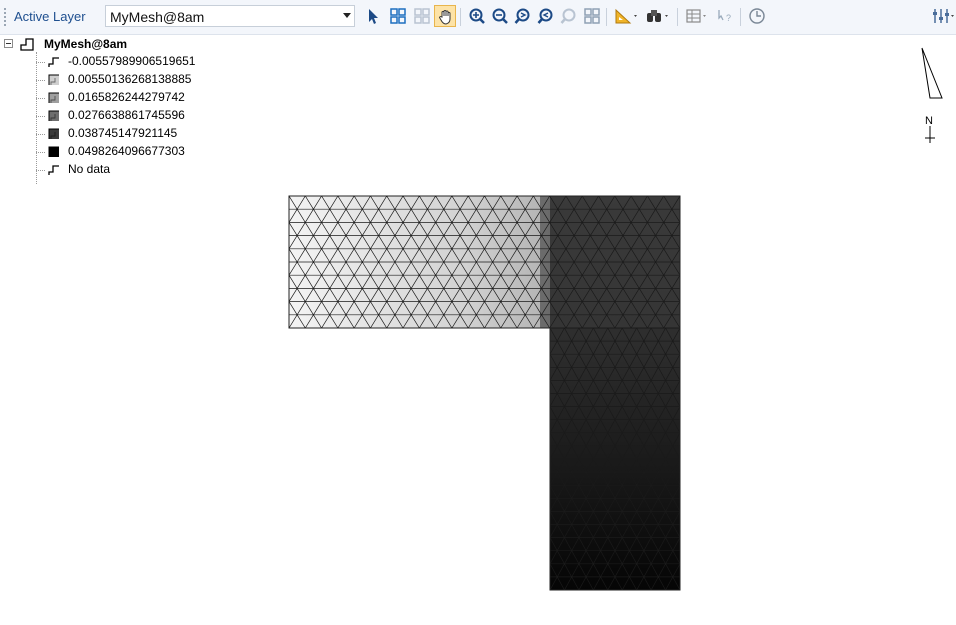  I want to click on north-label: N, so click(929, 121).